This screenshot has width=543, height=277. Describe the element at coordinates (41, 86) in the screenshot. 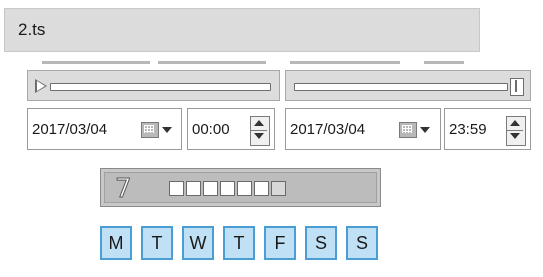

I see `slider-start-handle` at that location.